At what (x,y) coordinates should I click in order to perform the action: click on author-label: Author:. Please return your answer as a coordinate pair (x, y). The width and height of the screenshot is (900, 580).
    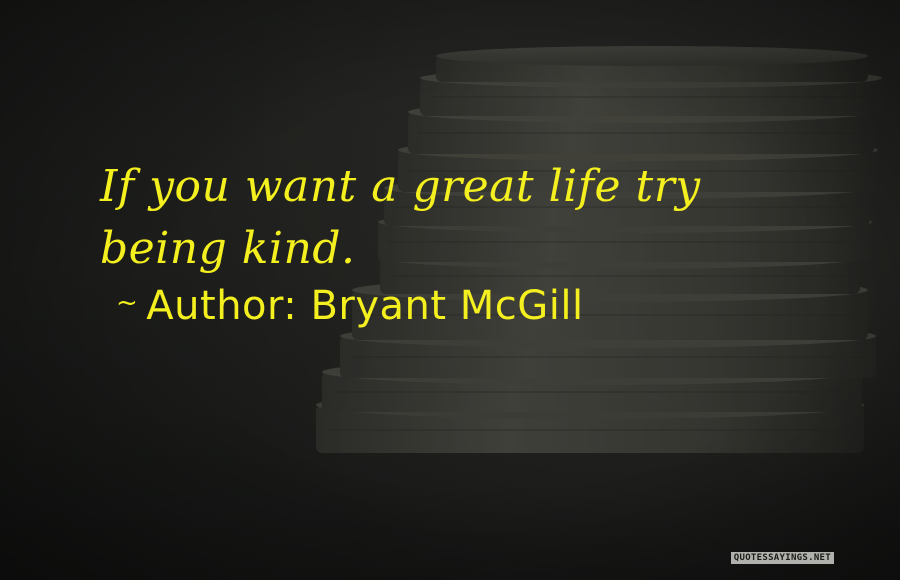
    Looking at the image, I should click on (222, 306).